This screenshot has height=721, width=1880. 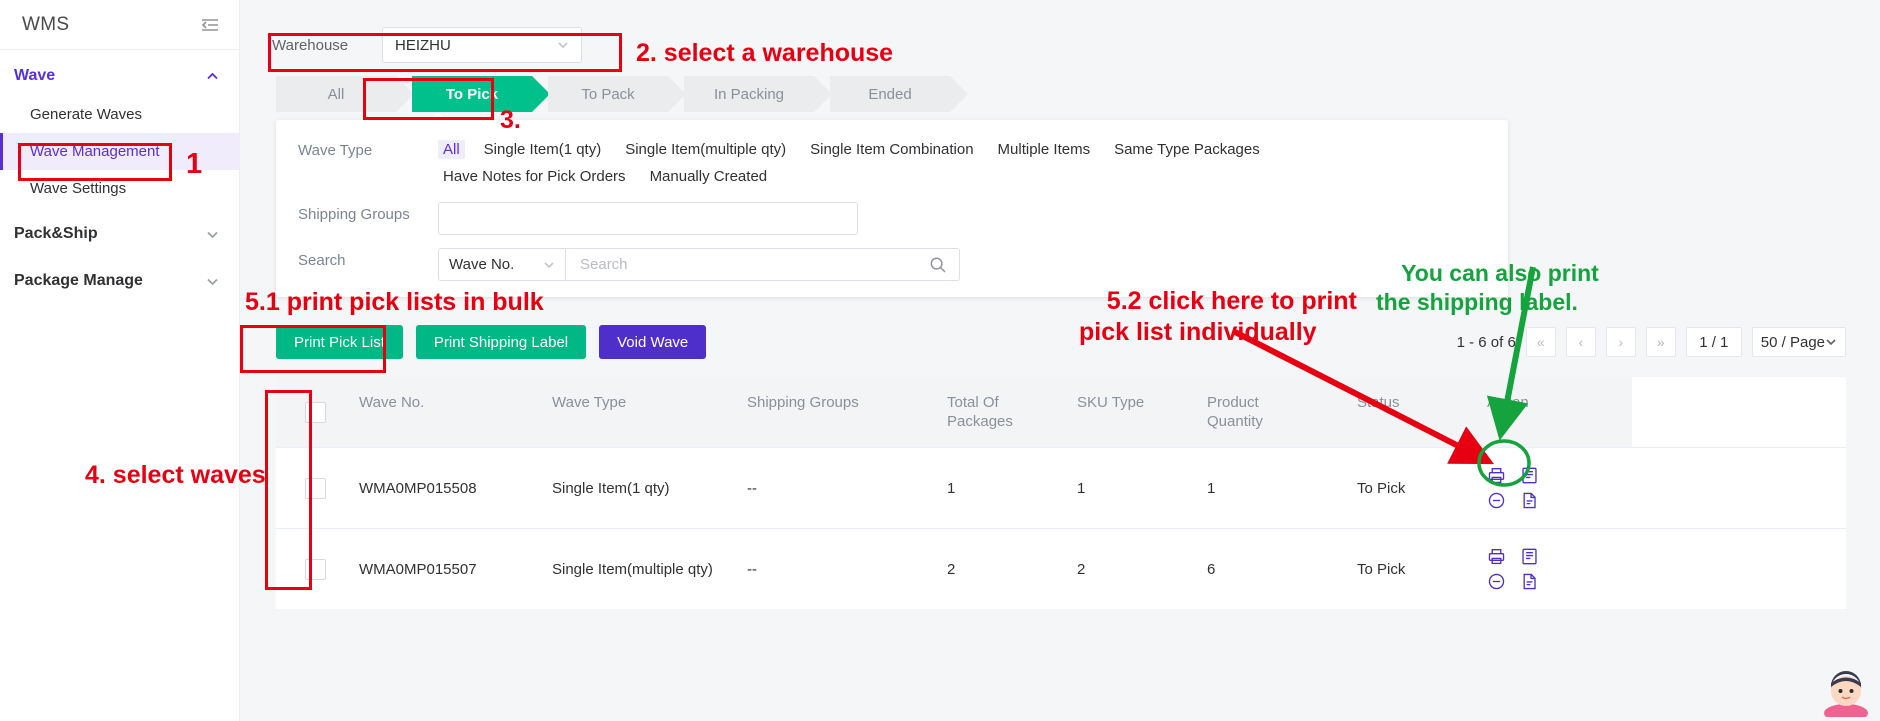 What do you see at coordinates (345, 94) in the screenshot?
I see `tab-all: All` at bounding box center [345, 94].